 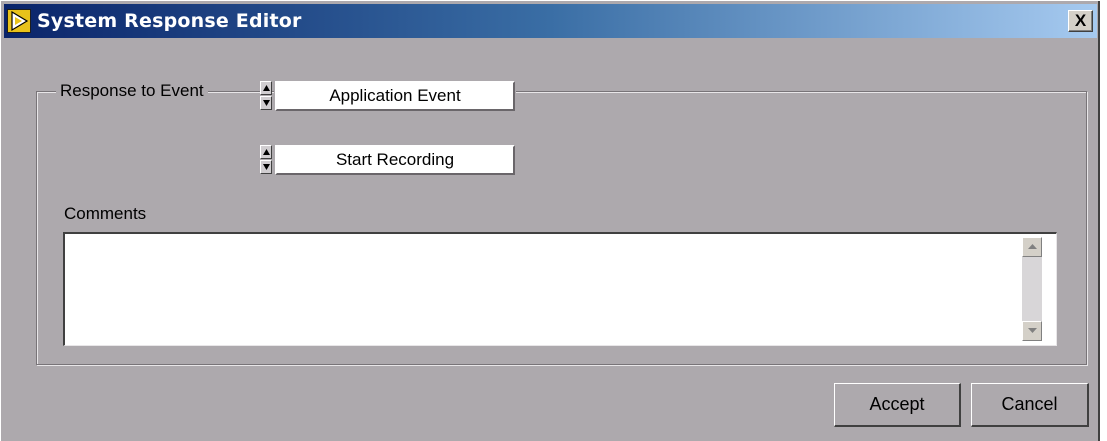 I want to click on close-icon: X, so click(x=1080, y=20).